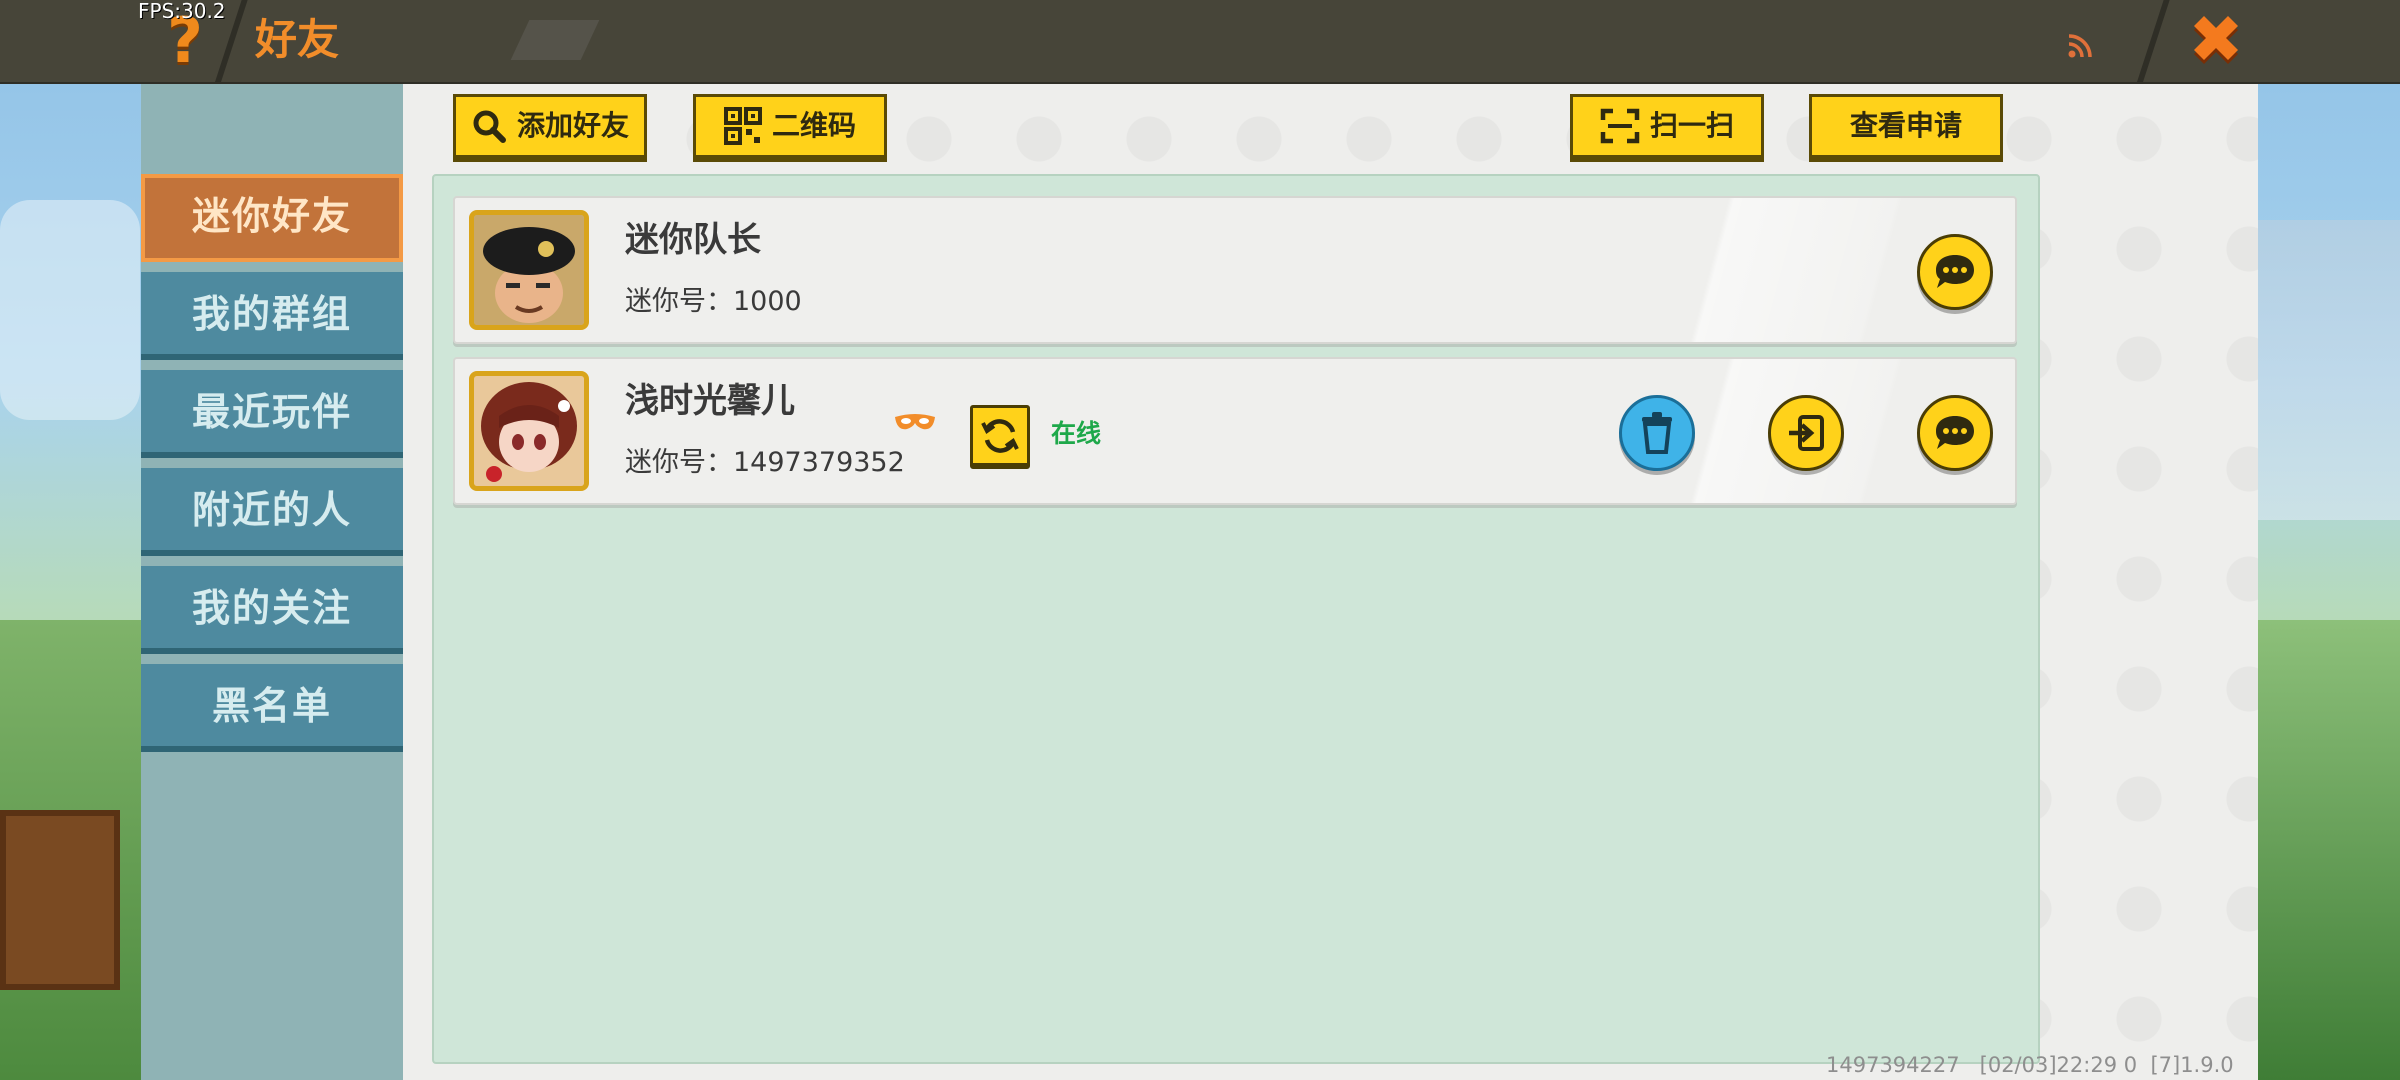 Image resolution: width=2400 pixels, height=1080 pixels. What do you see at coordinates (572, 125) in the screenshot?
I see `add-friend-label: 添加好友` at bounding box center [572, 125].